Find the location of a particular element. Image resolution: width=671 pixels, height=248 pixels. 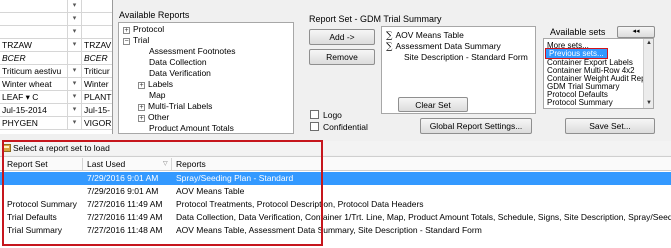

tree-node-other: + Other is located at coordinates (153, 117).